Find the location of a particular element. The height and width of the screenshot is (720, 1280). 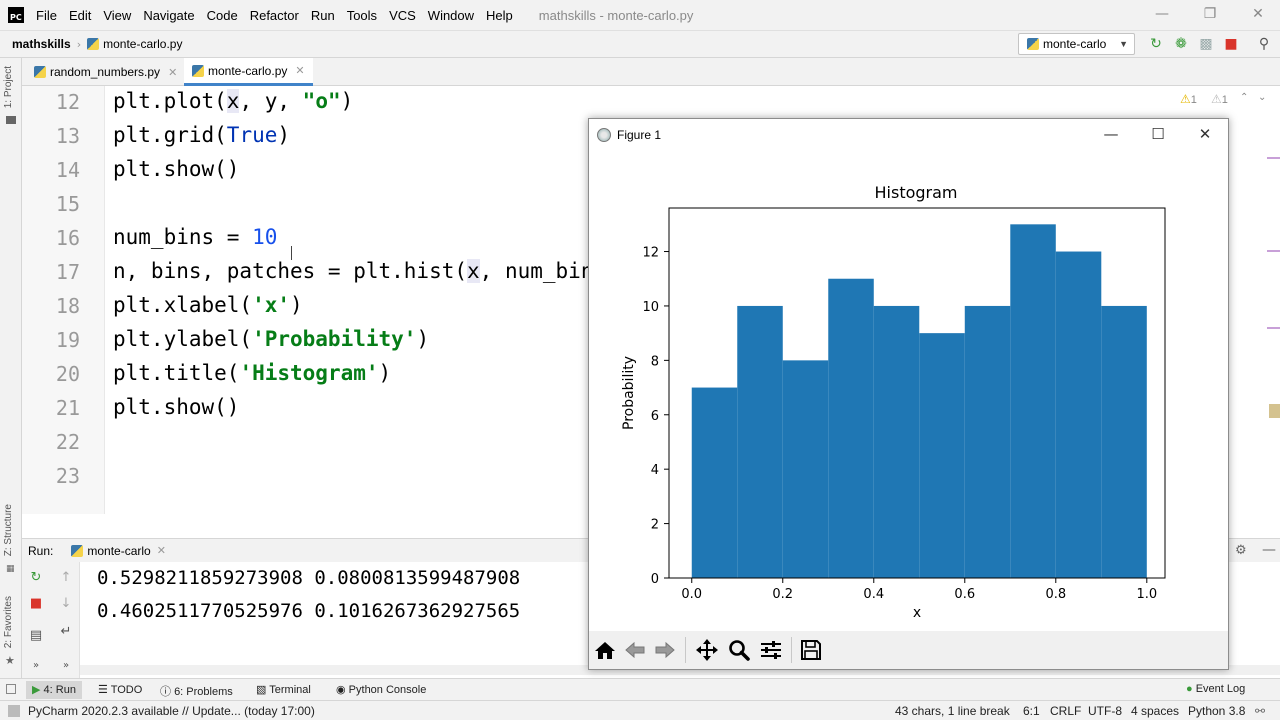

code-line: plt.plot(x, y, "o") is located at coordinates (233, 101).